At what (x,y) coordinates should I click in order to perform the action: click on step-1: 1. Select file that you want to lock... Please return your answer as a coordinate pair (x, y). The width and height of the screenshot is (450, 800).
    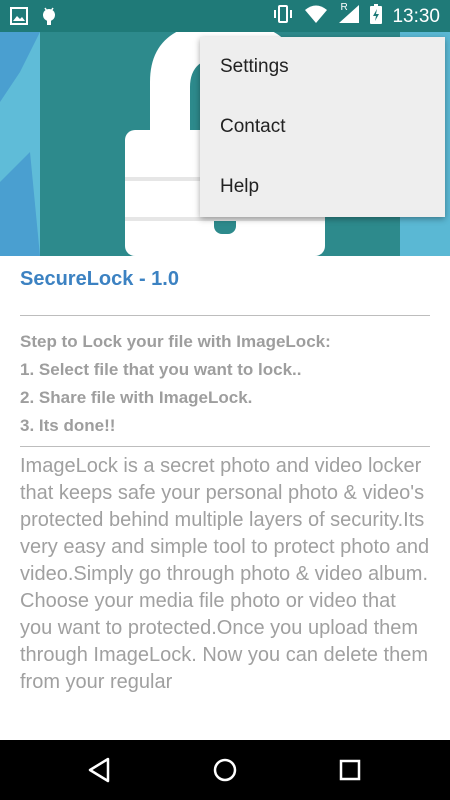
    Looking at the image, I should click on (161, 369).